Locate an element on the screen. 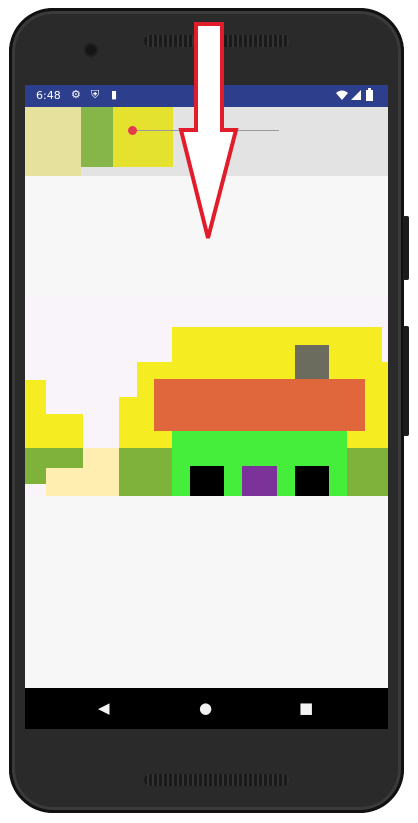 Image resolution: width=418 pixels, height=823 pixels. down-arrow-annotation is located at coordinates (208, 130).